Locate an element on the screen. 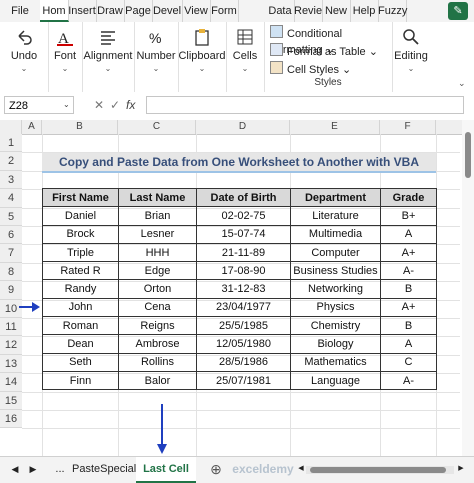  number-group: % Number ⌄ is located at coordinates (156, 57).